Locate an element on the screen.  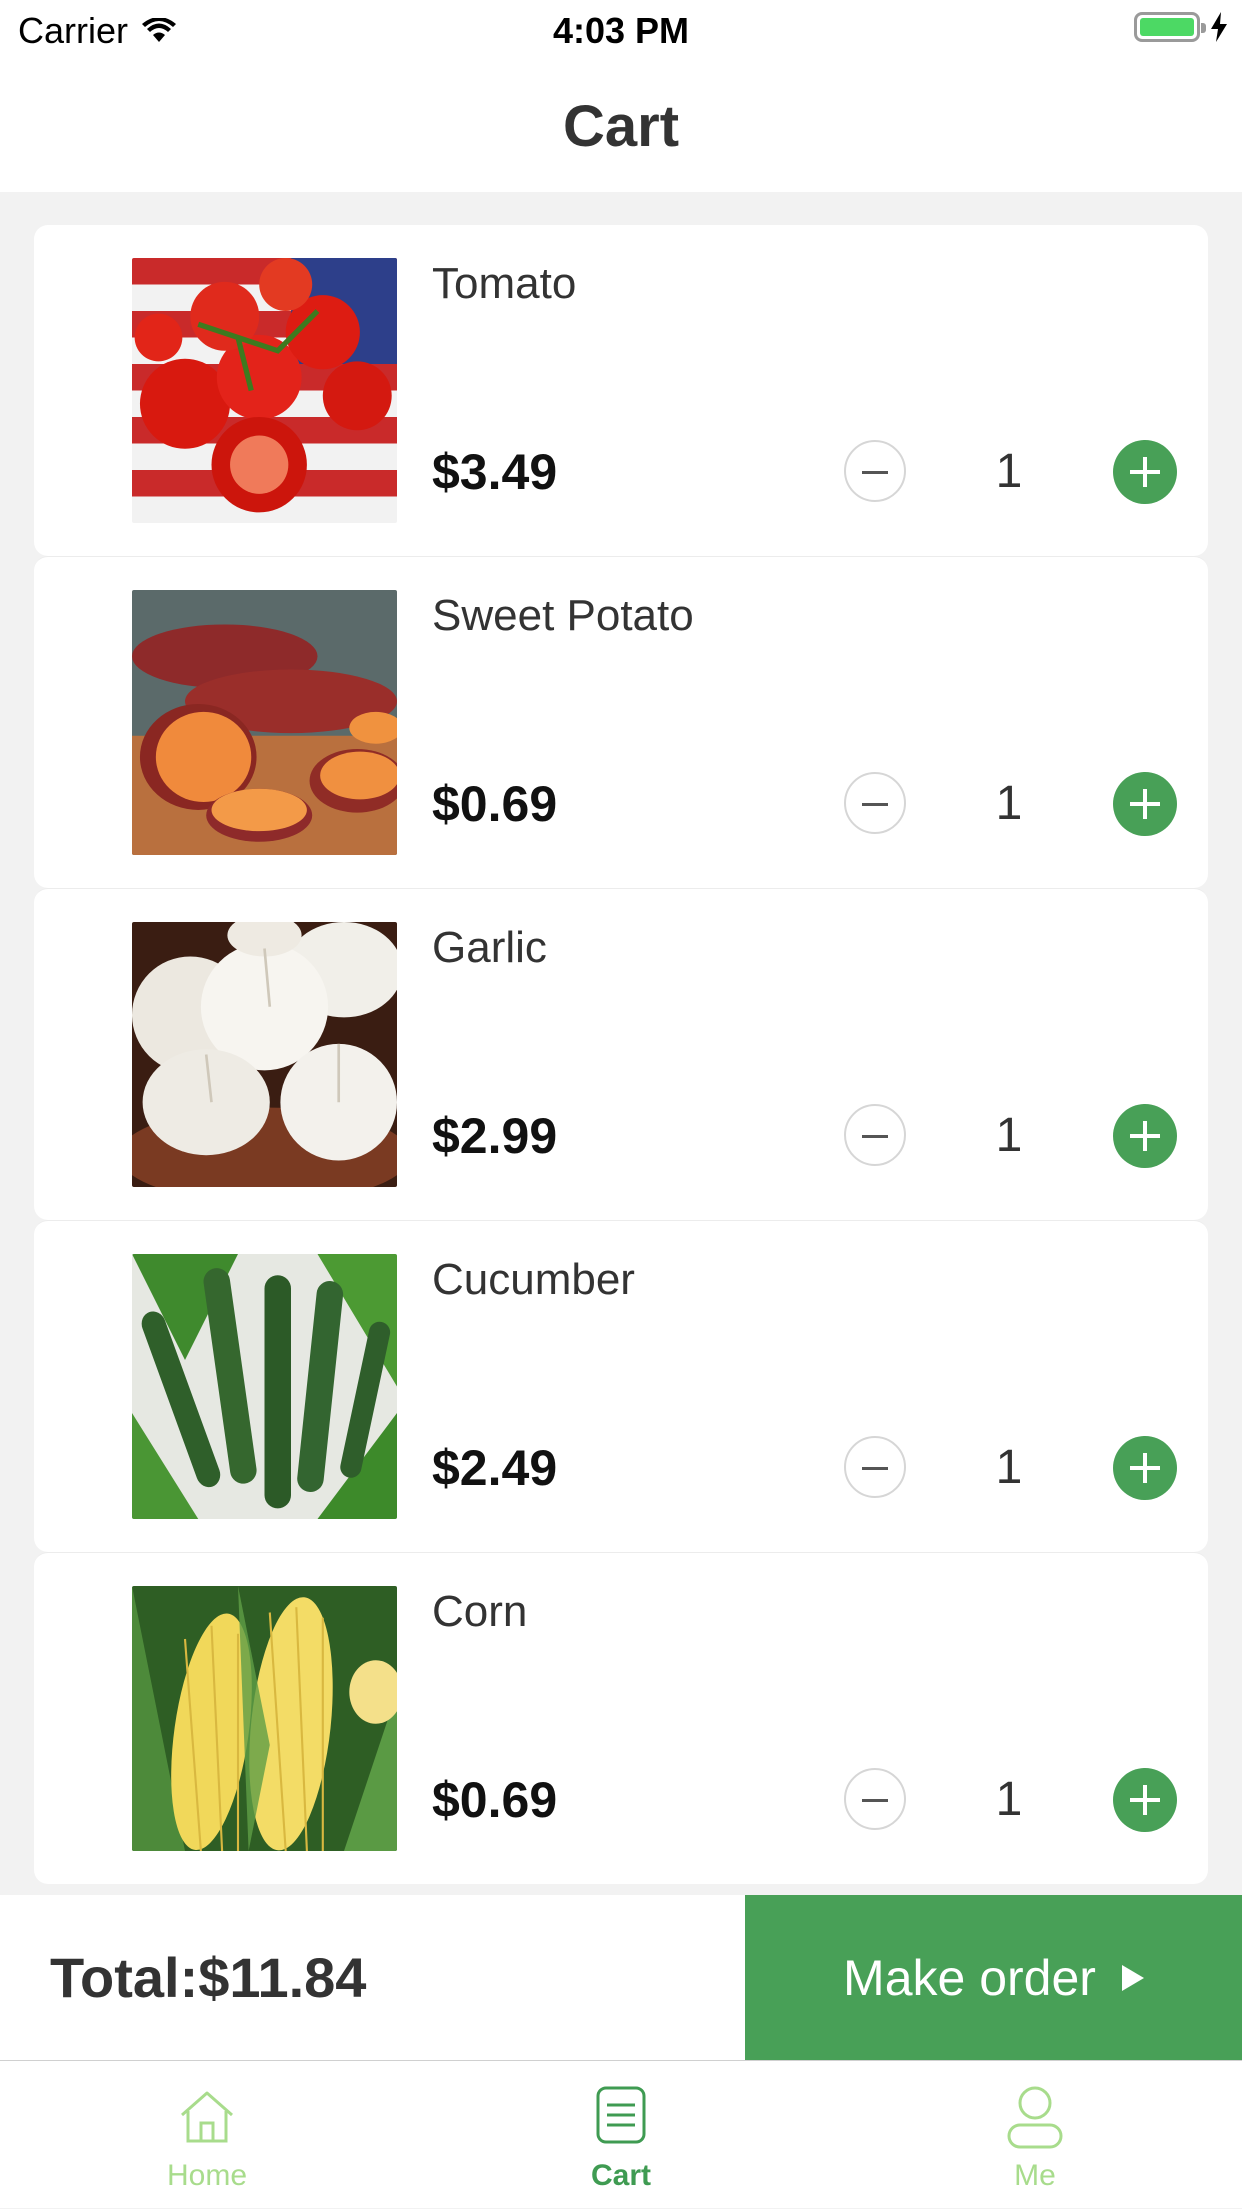
status-time: 4:03 PM is located at coordinates (621, 30).